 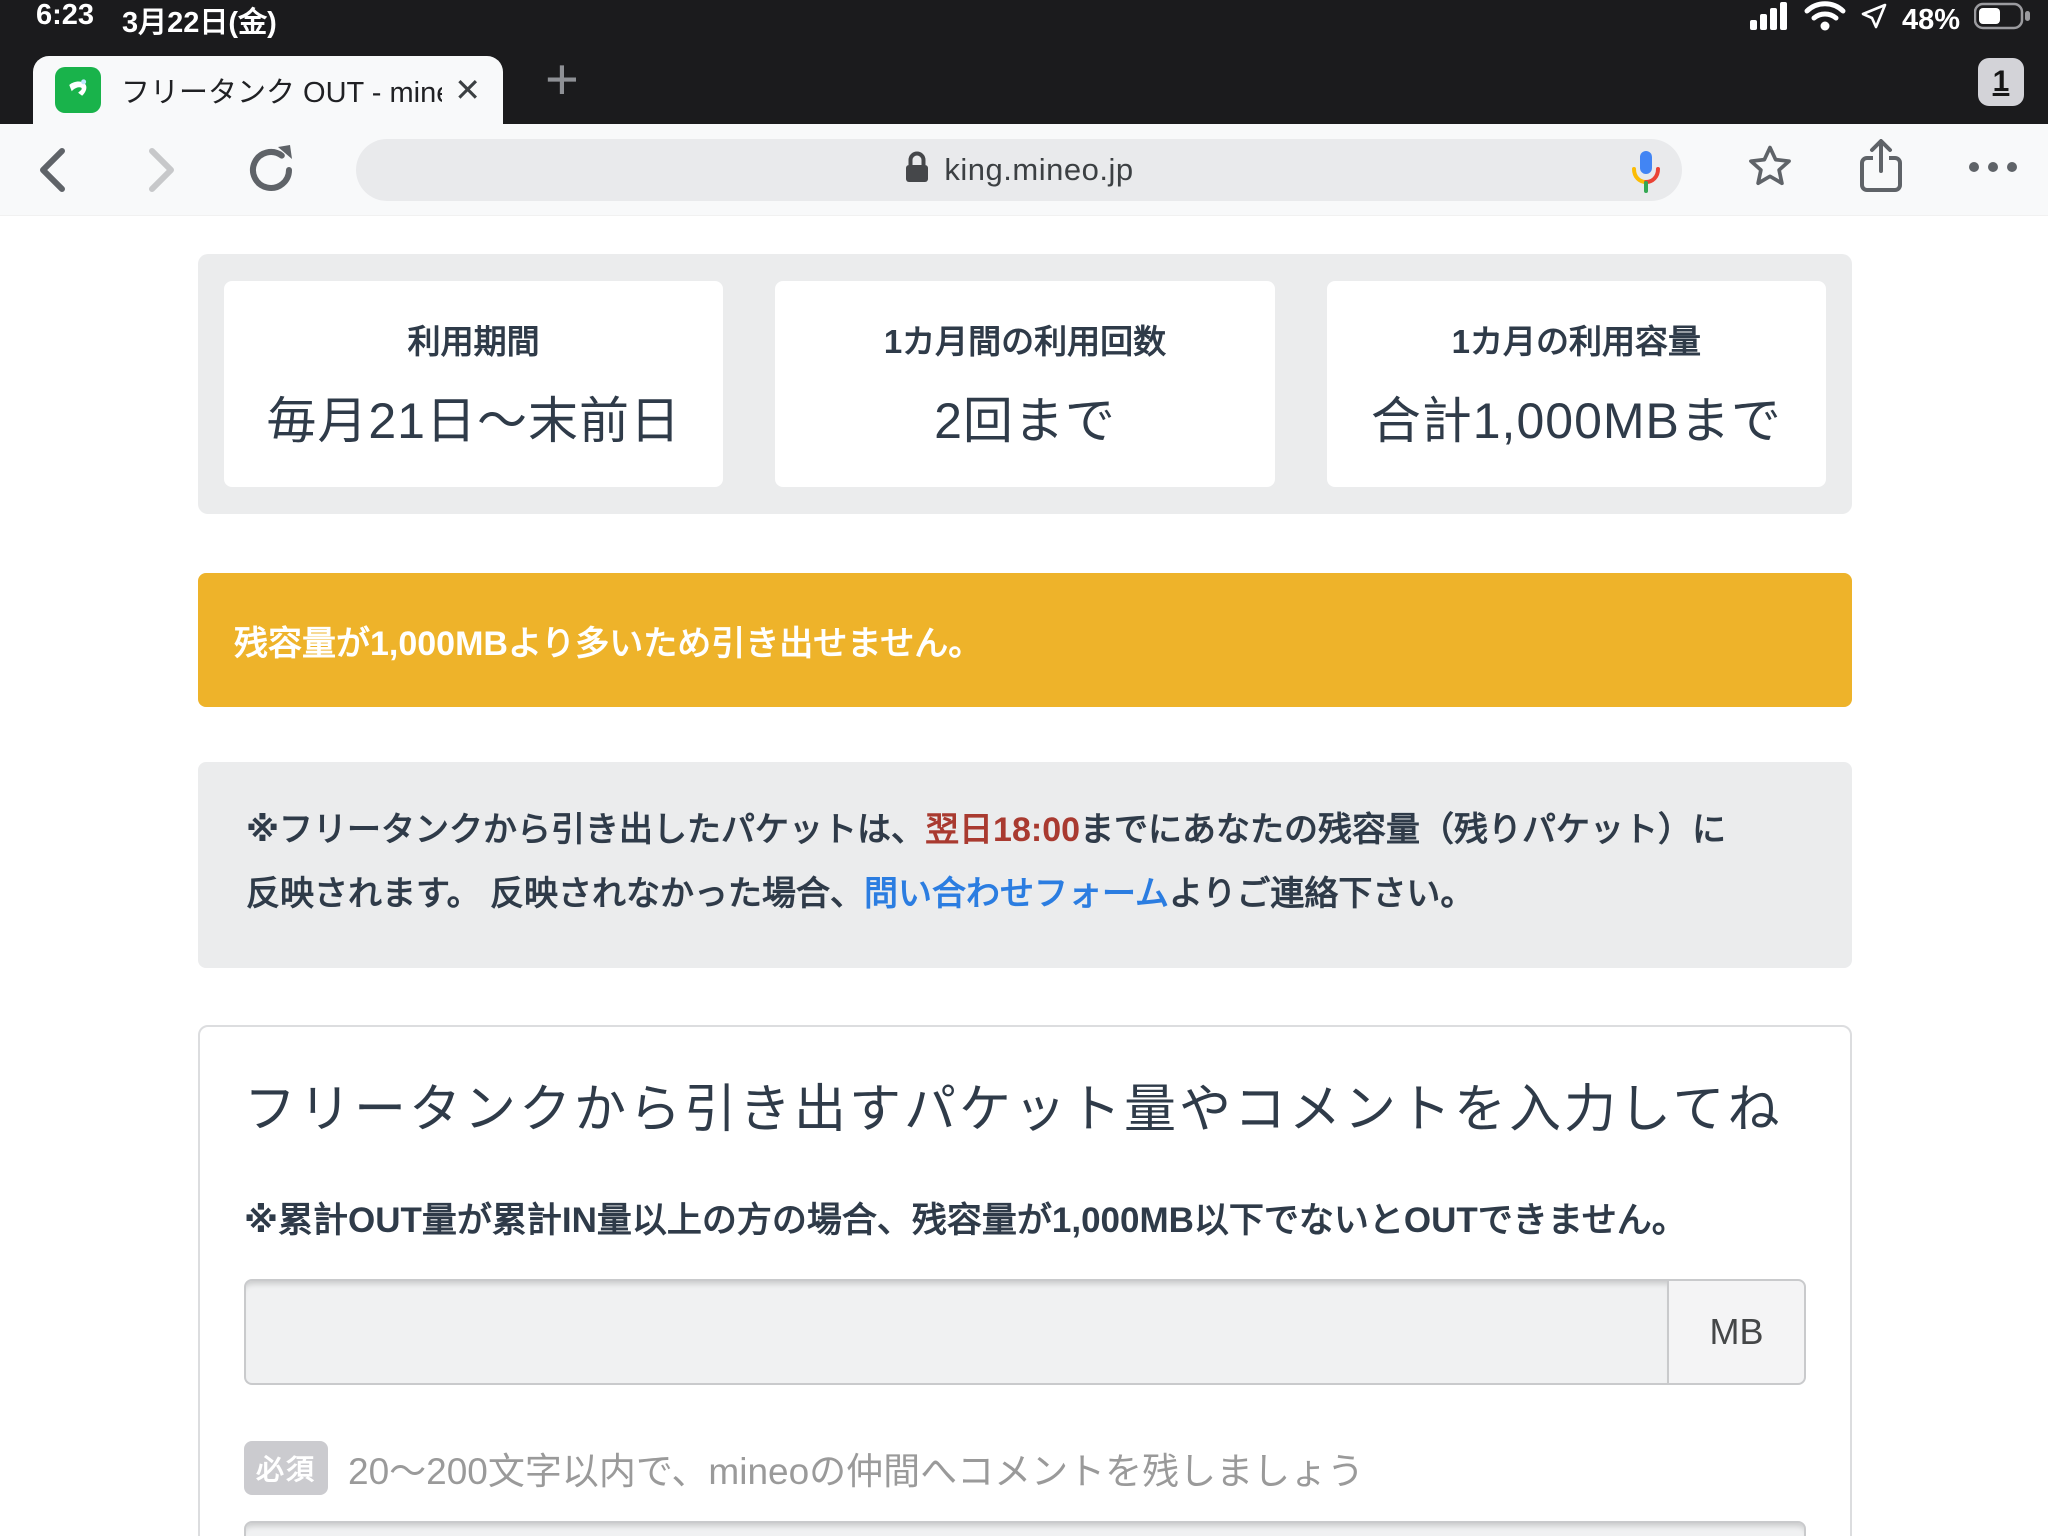 I want to click on form-heading: フリータンクから引き出すパケット量やコメントを入力してね, so click(x=1013, y=1110).